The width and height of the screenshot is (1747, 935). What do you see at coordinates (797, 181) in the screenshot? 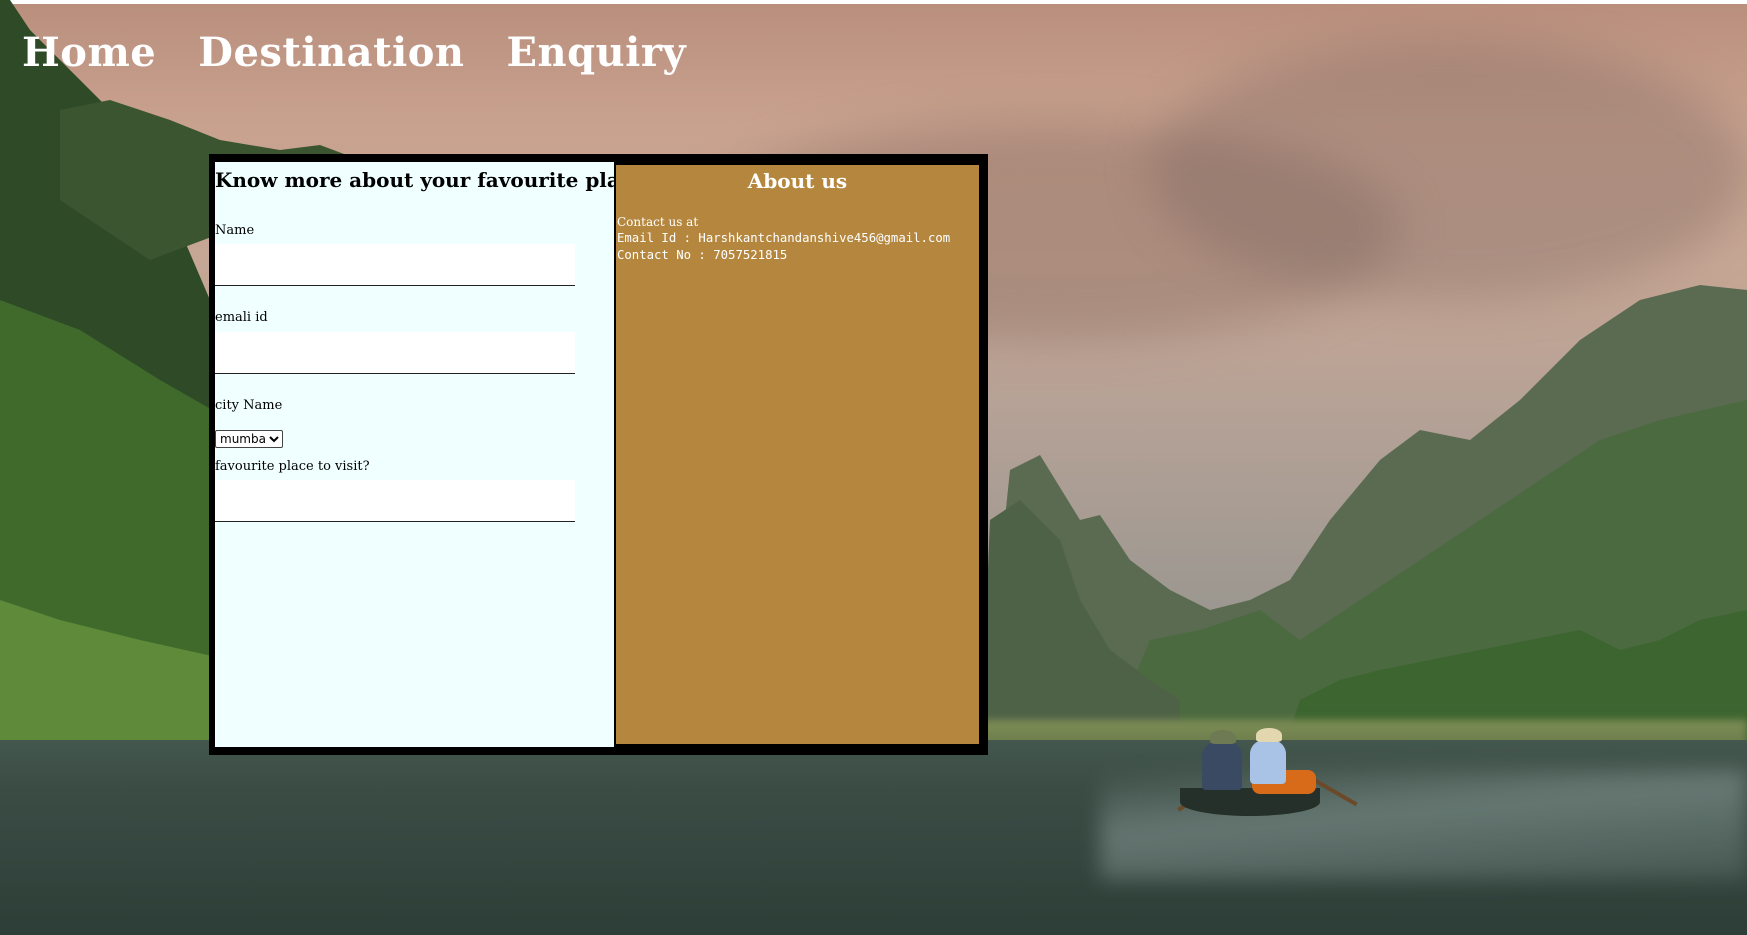
I see `about-title: About us` at bounding box center [797, 181].